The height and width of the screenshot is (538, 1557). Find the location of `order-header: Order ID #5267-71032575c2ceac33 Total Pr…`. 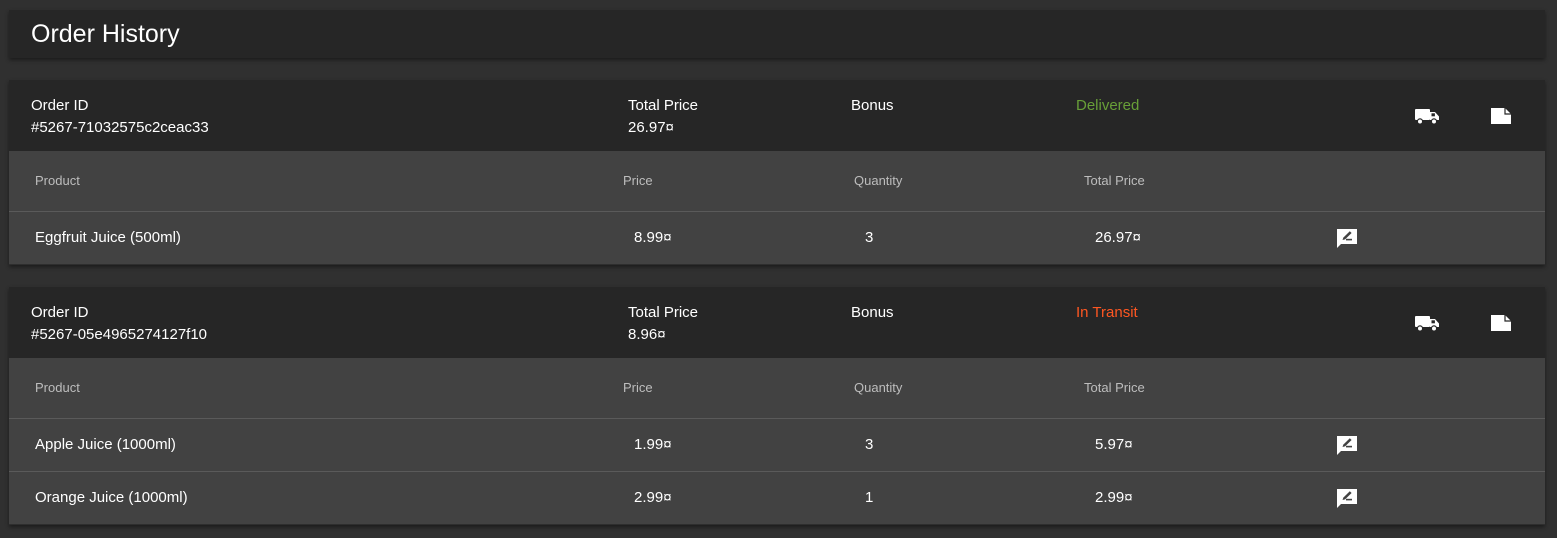

order-header: Order ID #5267-71032575c2ceac33 Total Pr… is located at coordinates (777, 115).